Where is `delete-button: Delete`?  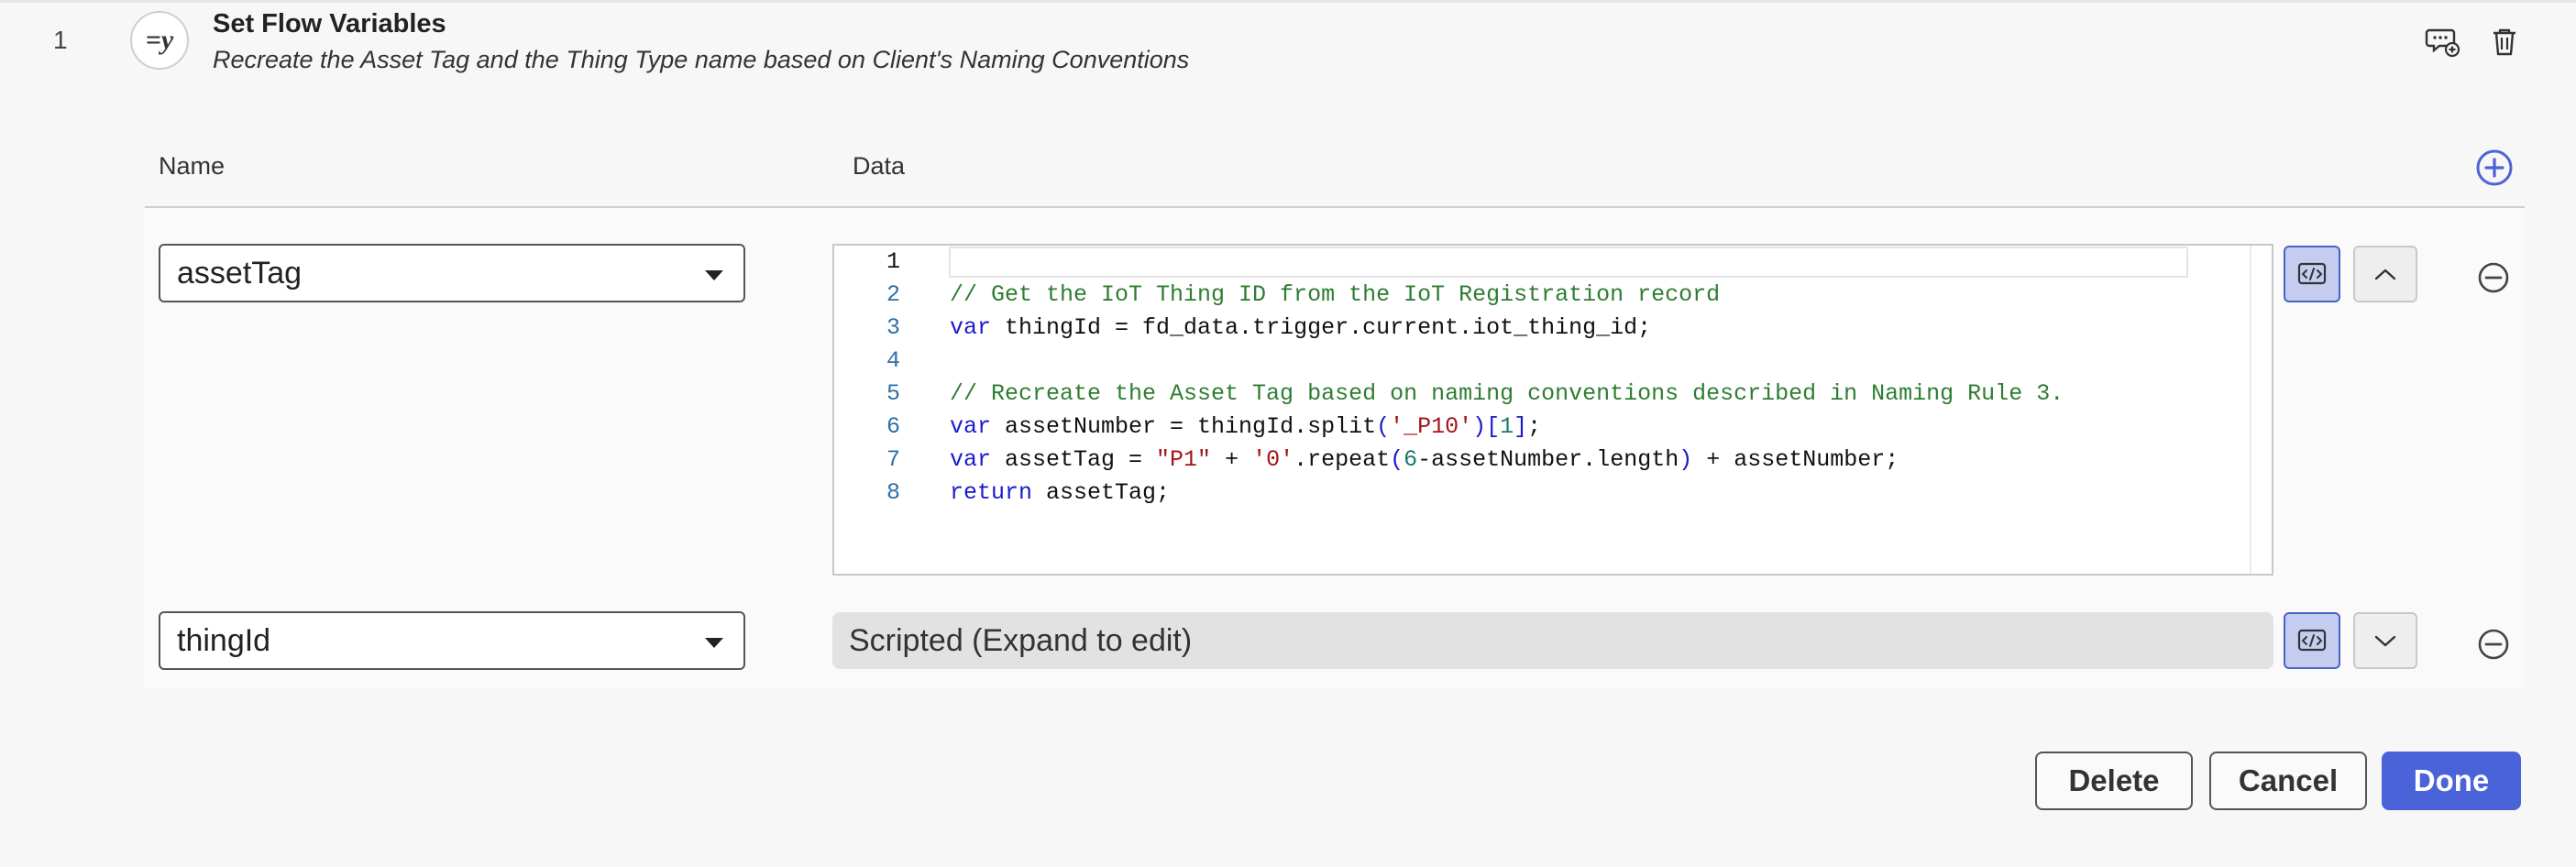
delete-button: Delete is located at coordinates (2114, 781).